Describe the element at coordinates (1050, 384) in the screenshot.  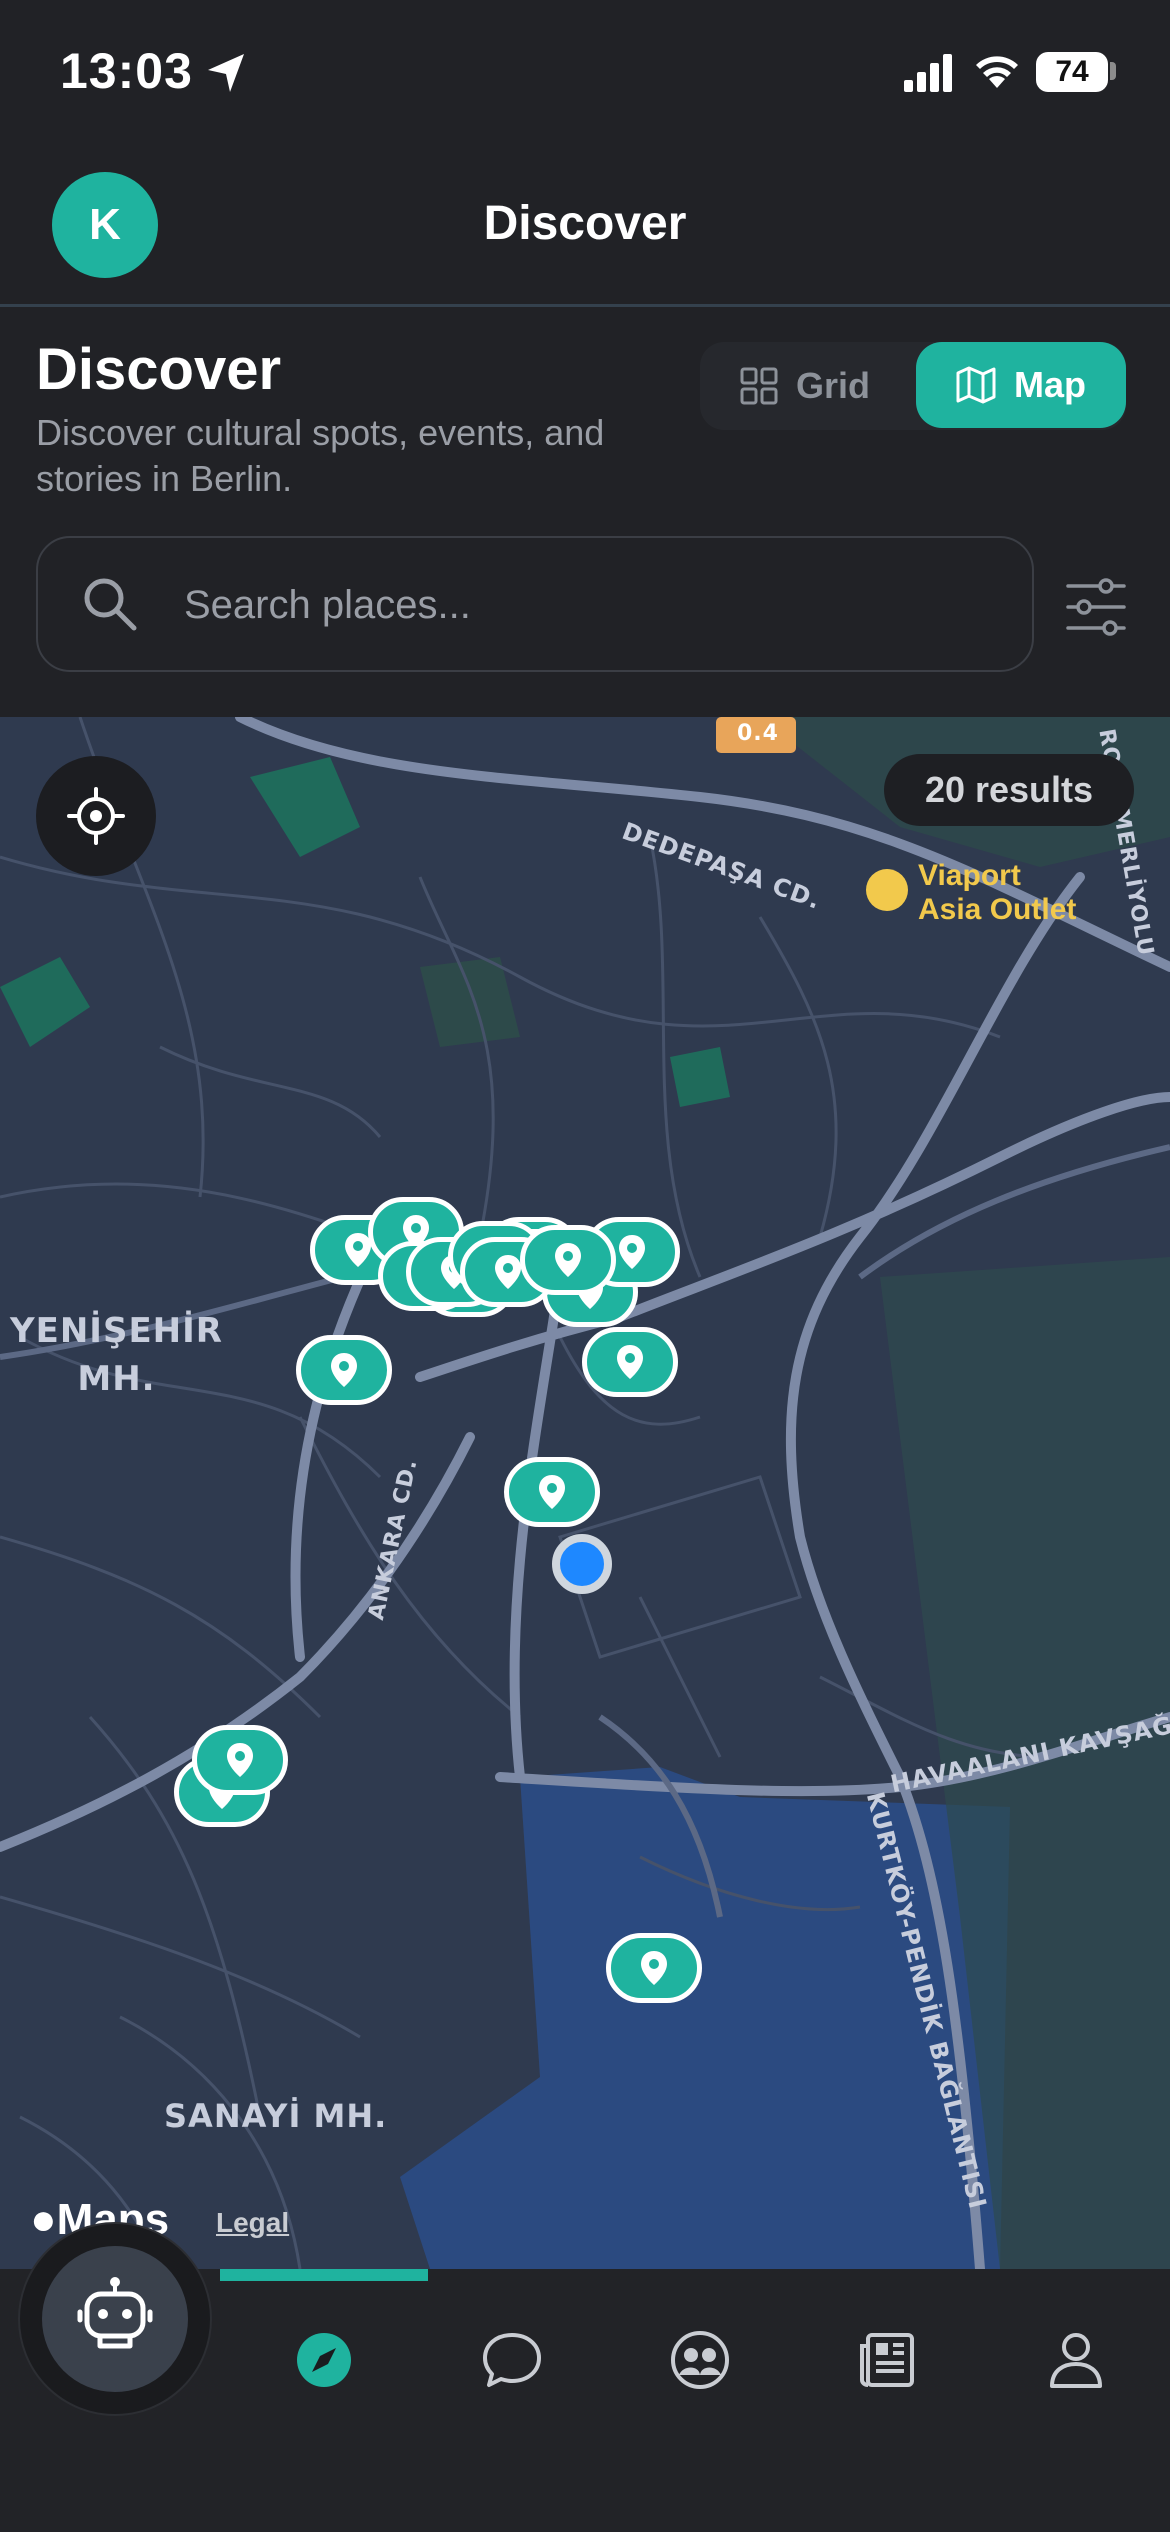
I see `map-view-label: Map` at that location.